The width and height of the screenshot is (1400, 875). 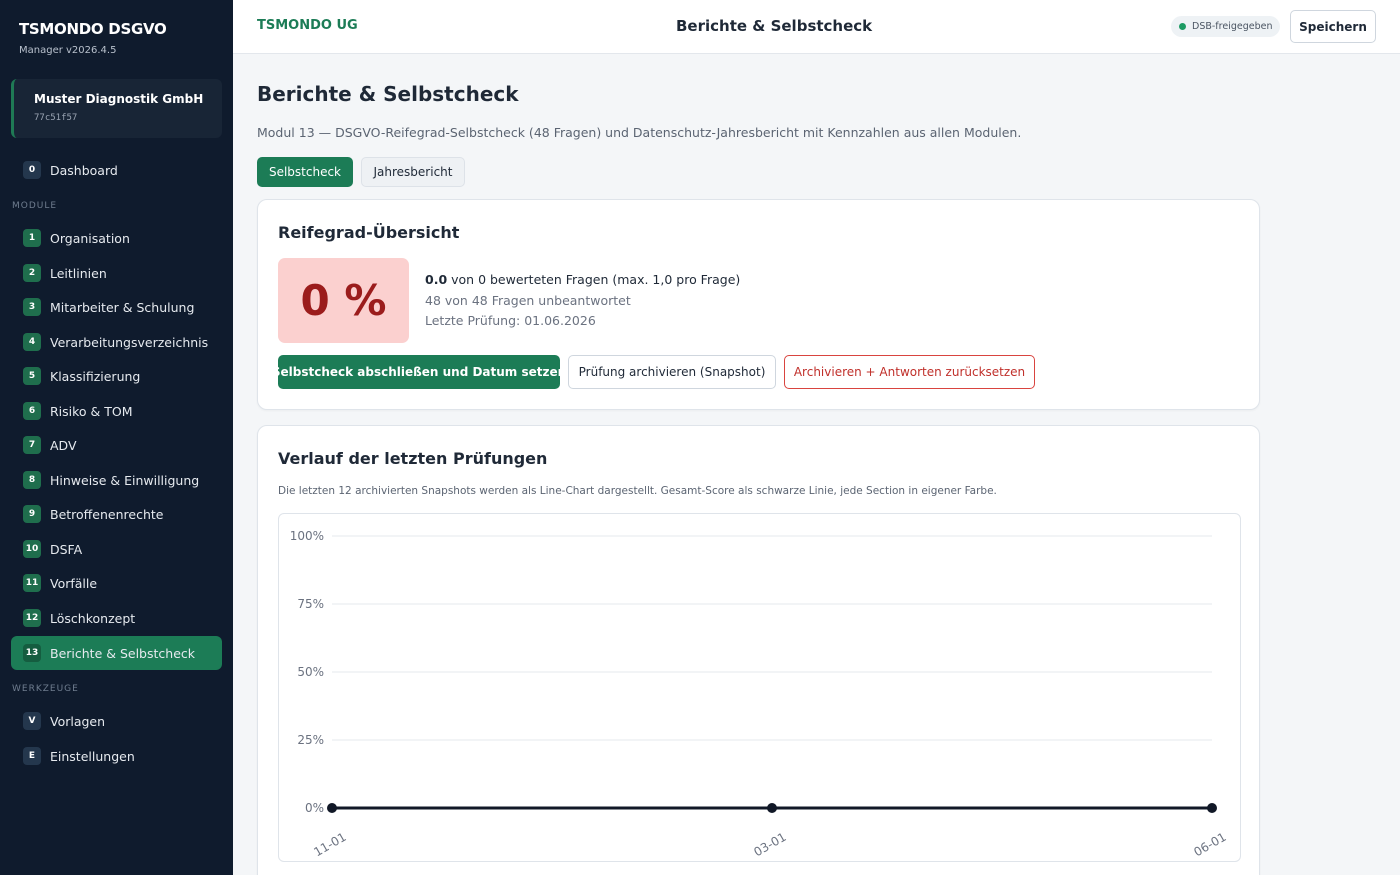 I want to click on sidebar-item-label: Vorlagen, so click(x=78, y=721).